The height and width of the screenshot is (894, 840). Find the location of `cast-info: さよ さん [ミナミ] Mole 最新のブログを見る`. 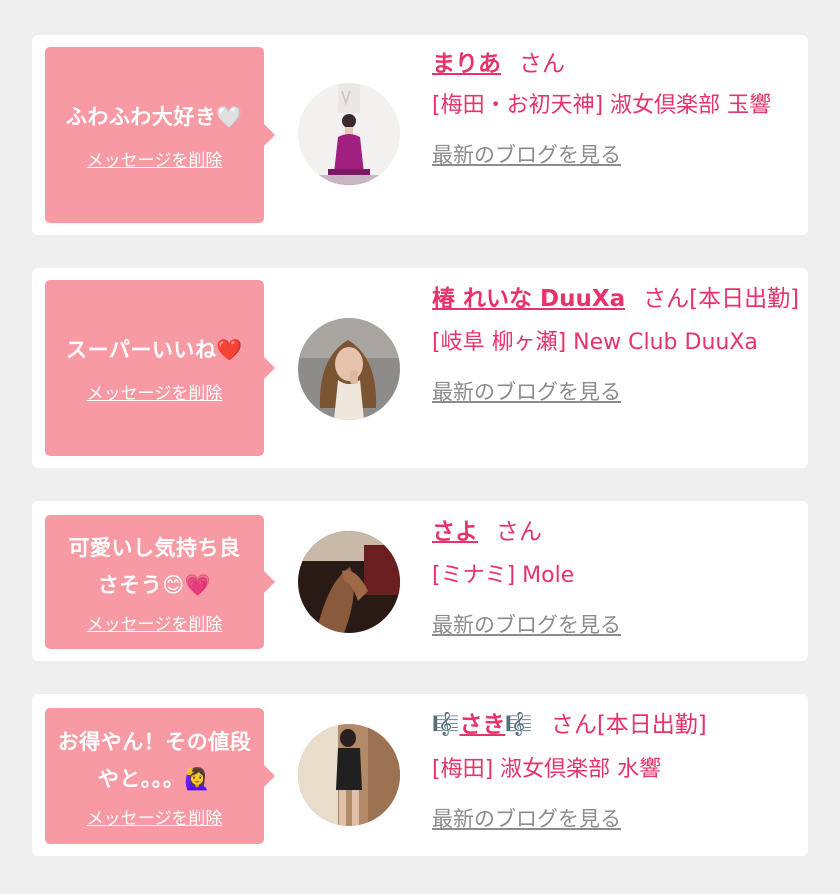

cast-info: さよ さん [ミナミ] Mole 最新のブログを見る is located at coordinates (617, 575).